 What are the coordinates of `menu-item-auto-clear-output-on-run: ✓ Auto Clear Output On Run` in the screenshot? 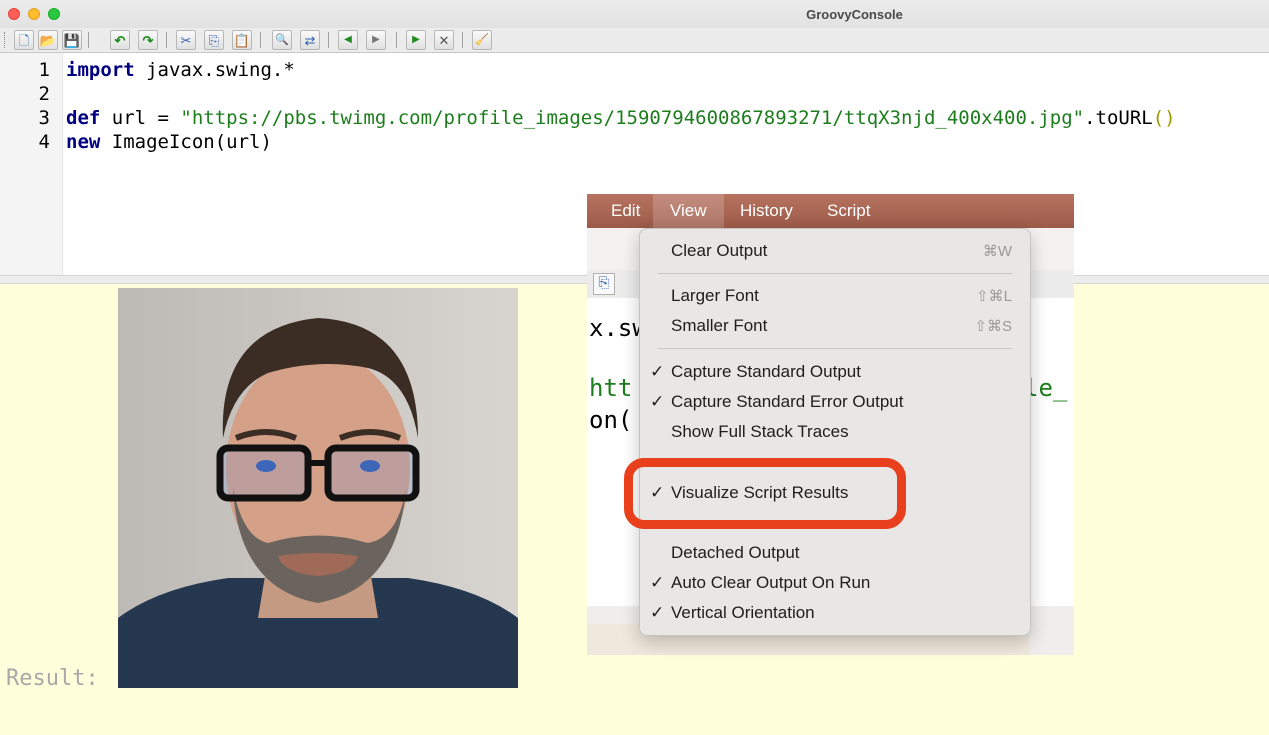 It's located at (836, 584).